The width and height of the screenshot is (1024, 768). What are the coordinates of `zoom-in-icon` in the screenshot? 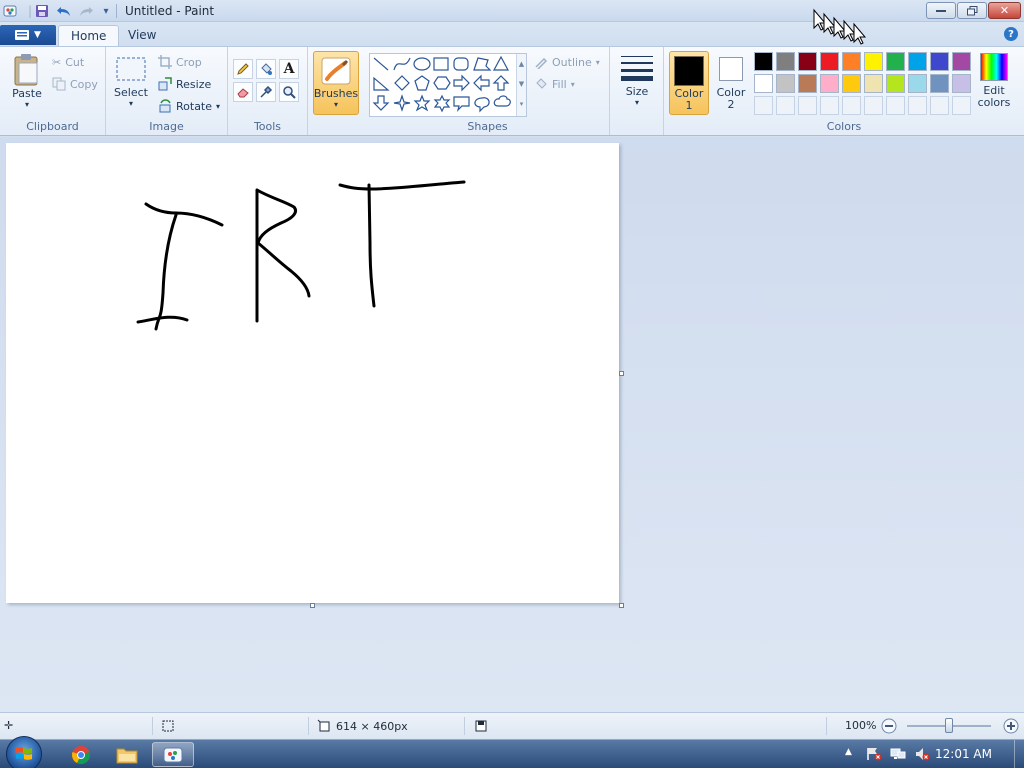 It's located at (1011, 726).